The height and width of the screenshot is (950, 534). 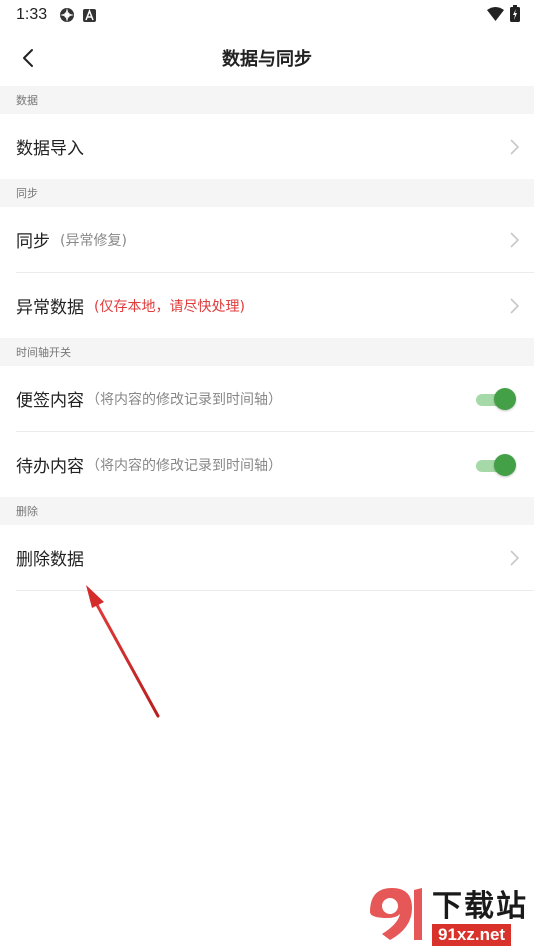 What do you see at coordinates (267, 15) in the screenshot?
I see `status-bar: 1:33` at bounding box center [267, 15].